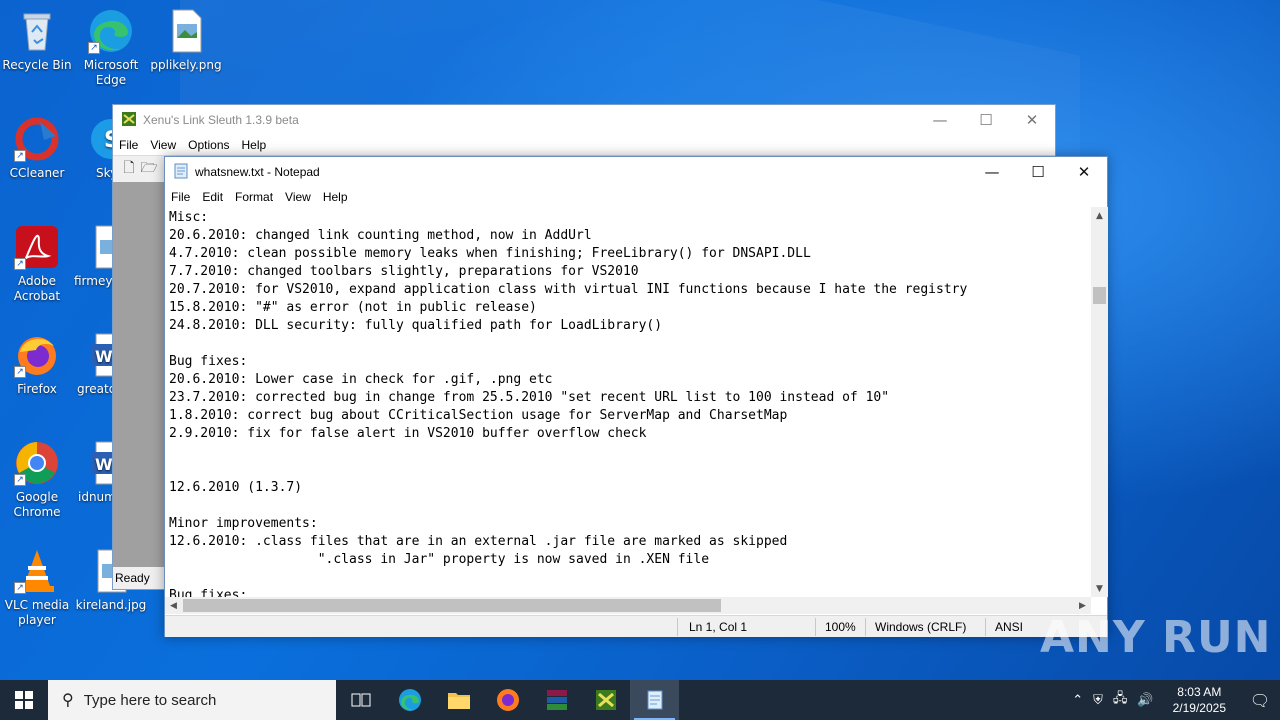  I want to click on vertical-scrollbar: ▲ ▼, so click(1099, 402).